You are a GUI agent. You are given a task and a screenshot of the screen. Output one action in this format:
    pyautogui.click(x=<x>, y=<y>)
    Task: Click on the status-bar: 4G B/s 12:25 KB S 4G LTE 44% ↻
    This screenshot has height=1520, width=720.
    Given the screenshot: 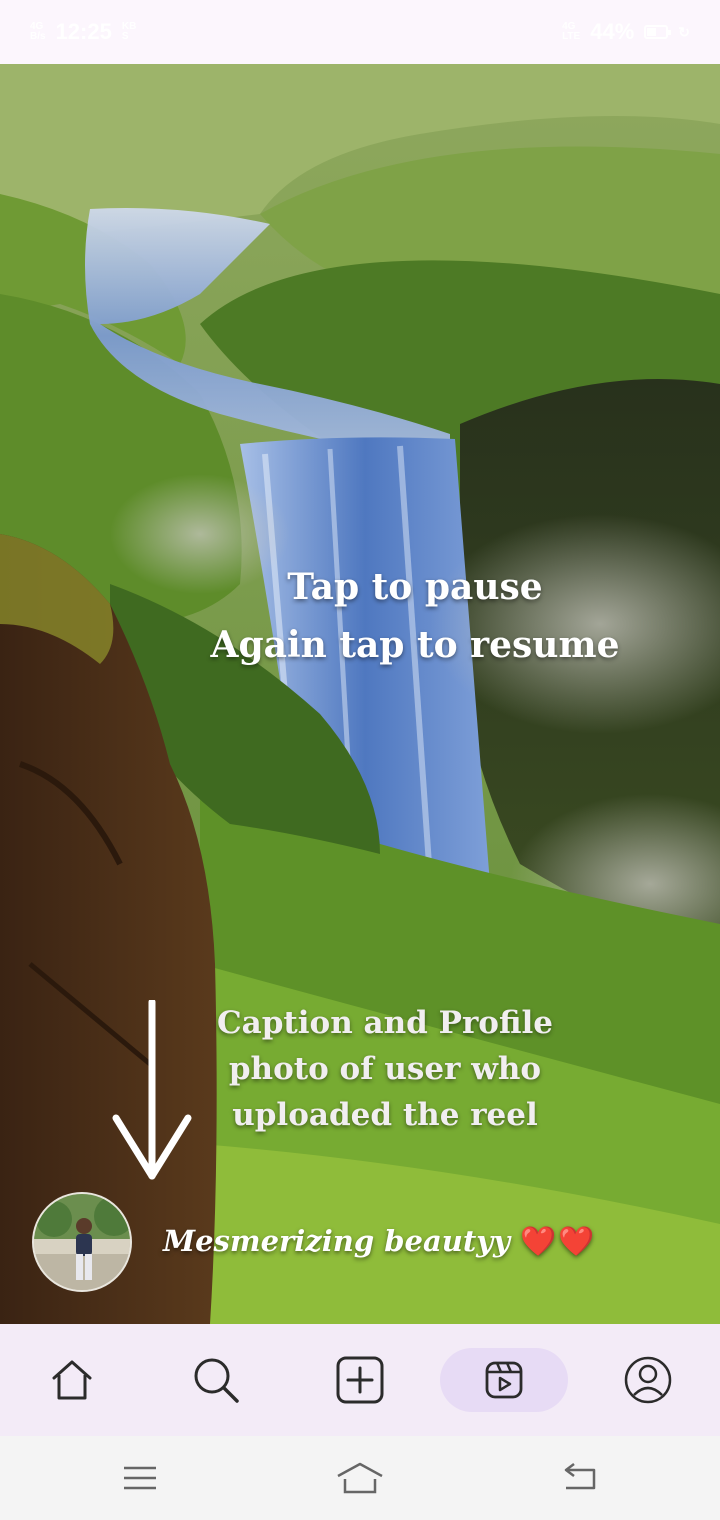 What is the action you would take?
    pyautogui.click(x=360, y=32)
    